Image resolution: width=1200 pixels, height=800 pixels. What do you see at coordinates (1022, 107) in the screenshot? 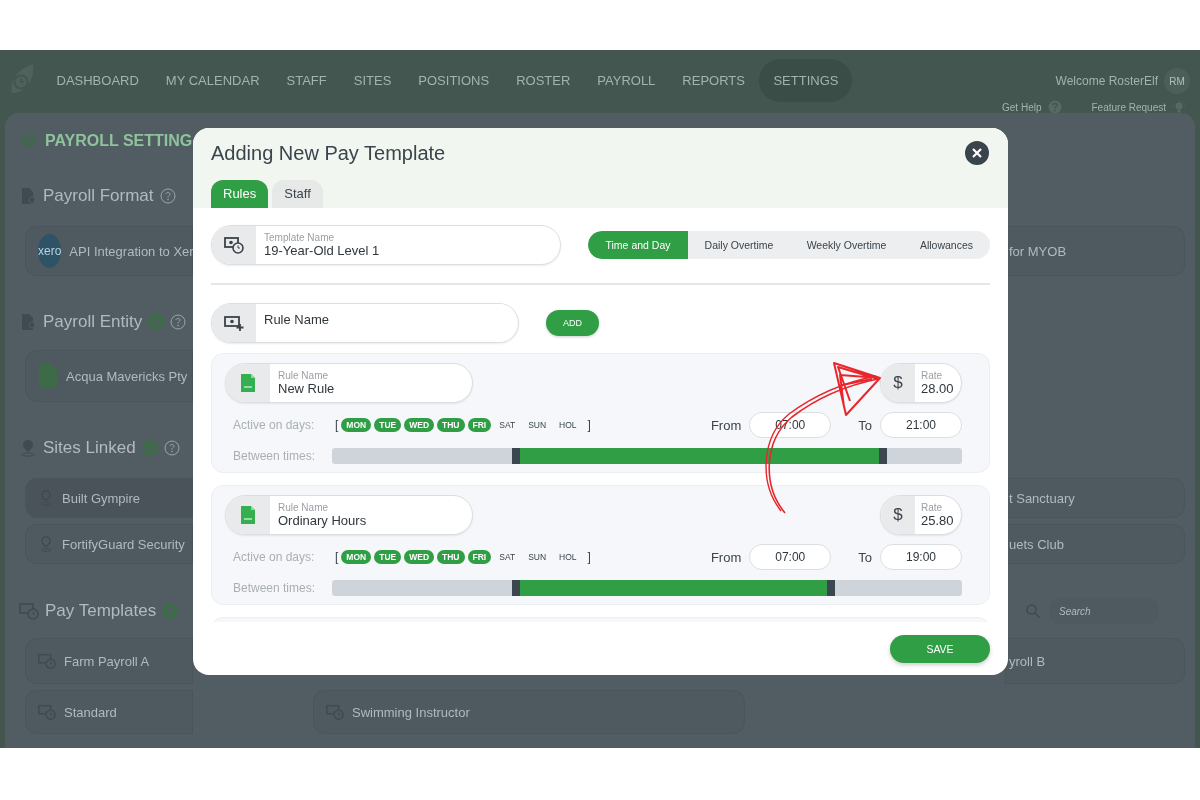
I see `get-help-link: Get Help` at bounding box center [1022, 107].